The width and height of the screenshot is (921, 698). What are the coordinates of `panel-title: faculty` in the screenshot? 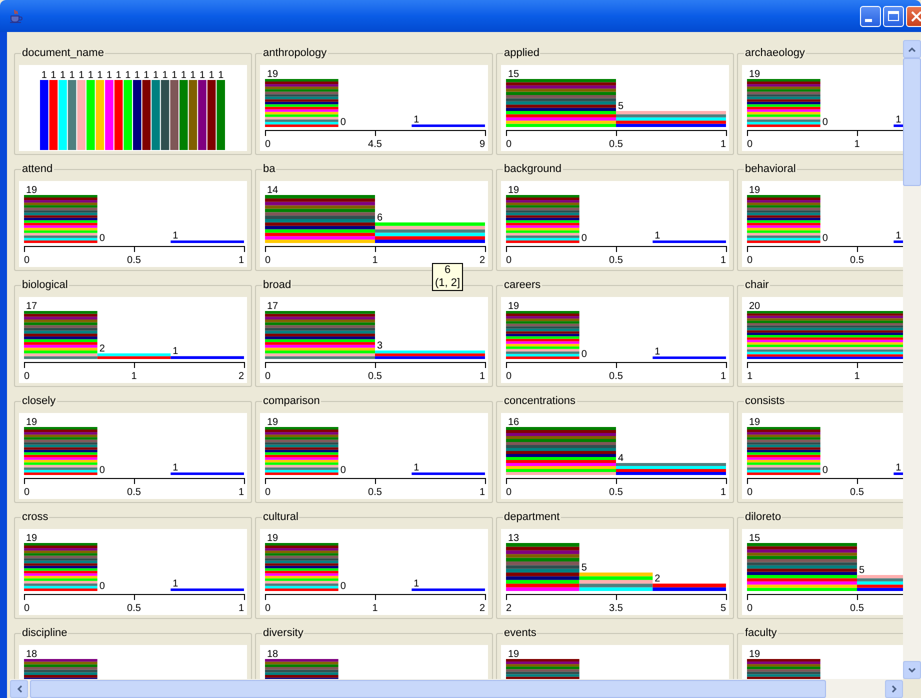 It's located at (761, 633).